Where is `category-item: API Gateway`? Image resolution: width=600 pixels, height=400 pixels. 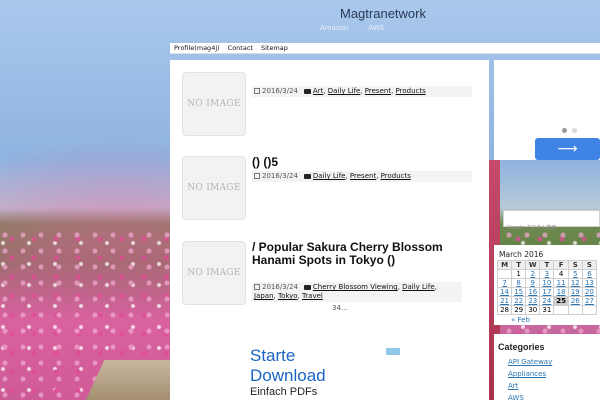 category-item: API Gateway is located at coordinates (552, 362).